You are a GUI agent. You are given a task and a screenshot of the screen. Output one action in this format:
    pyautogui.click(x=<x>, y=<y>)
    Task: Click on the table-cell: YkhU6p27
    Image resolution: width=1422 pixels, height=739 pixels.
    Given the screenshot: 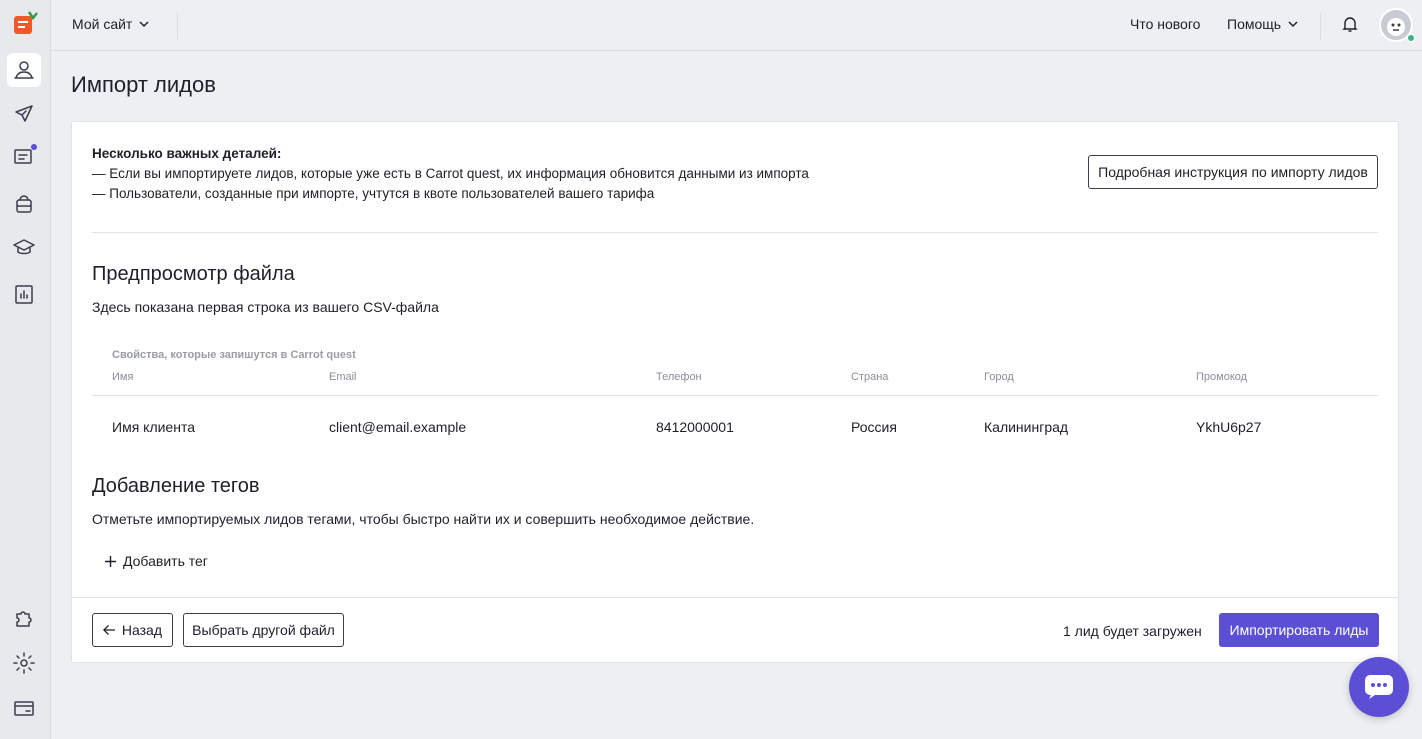 What is the action you would take?
    pyautogui.click(x=1229, y=427)
    